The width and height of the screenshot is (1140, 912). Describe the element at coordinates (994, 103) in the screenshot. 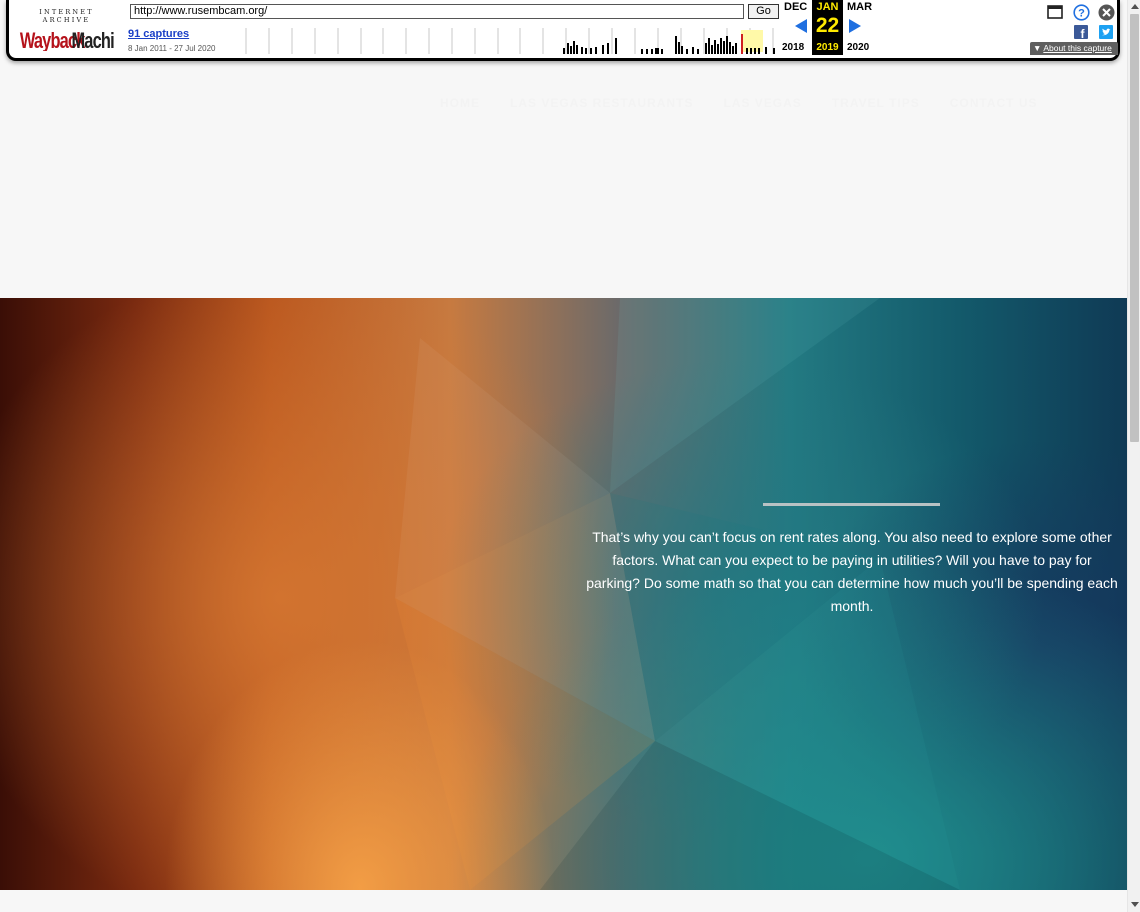

I see `nav-contact-us: CONTACT US` at that location.